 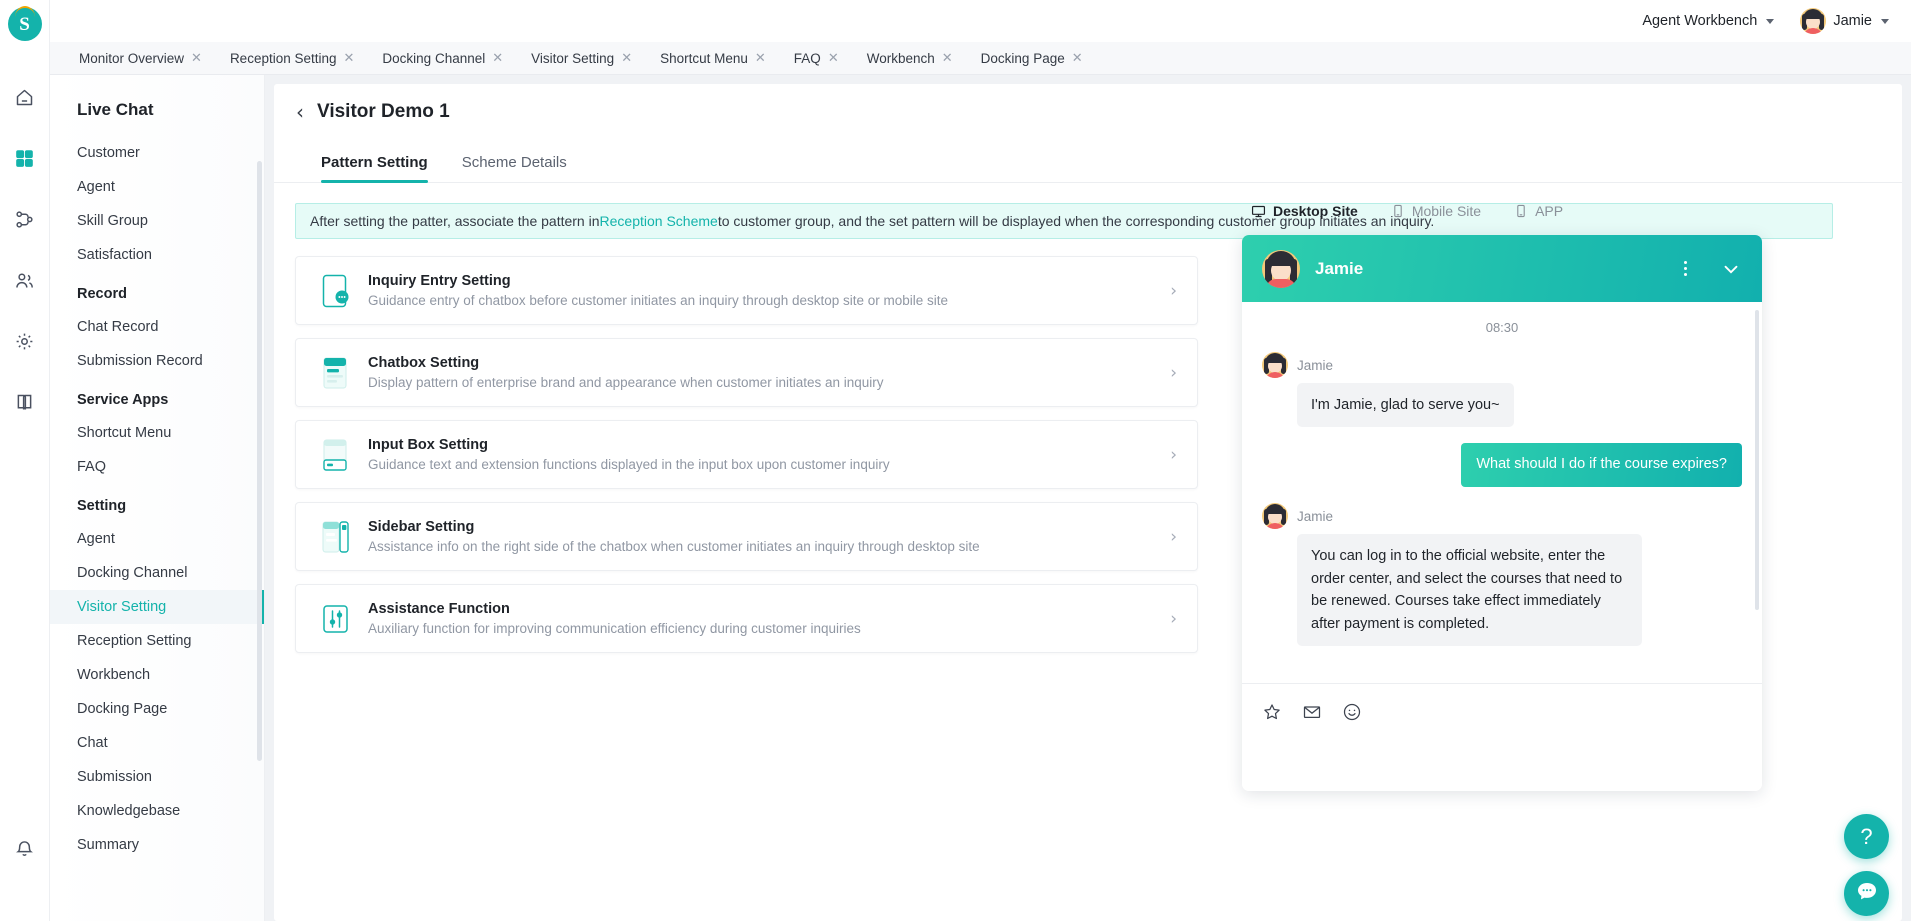 I want to click on bell-icon, so click(x=25, y=848).